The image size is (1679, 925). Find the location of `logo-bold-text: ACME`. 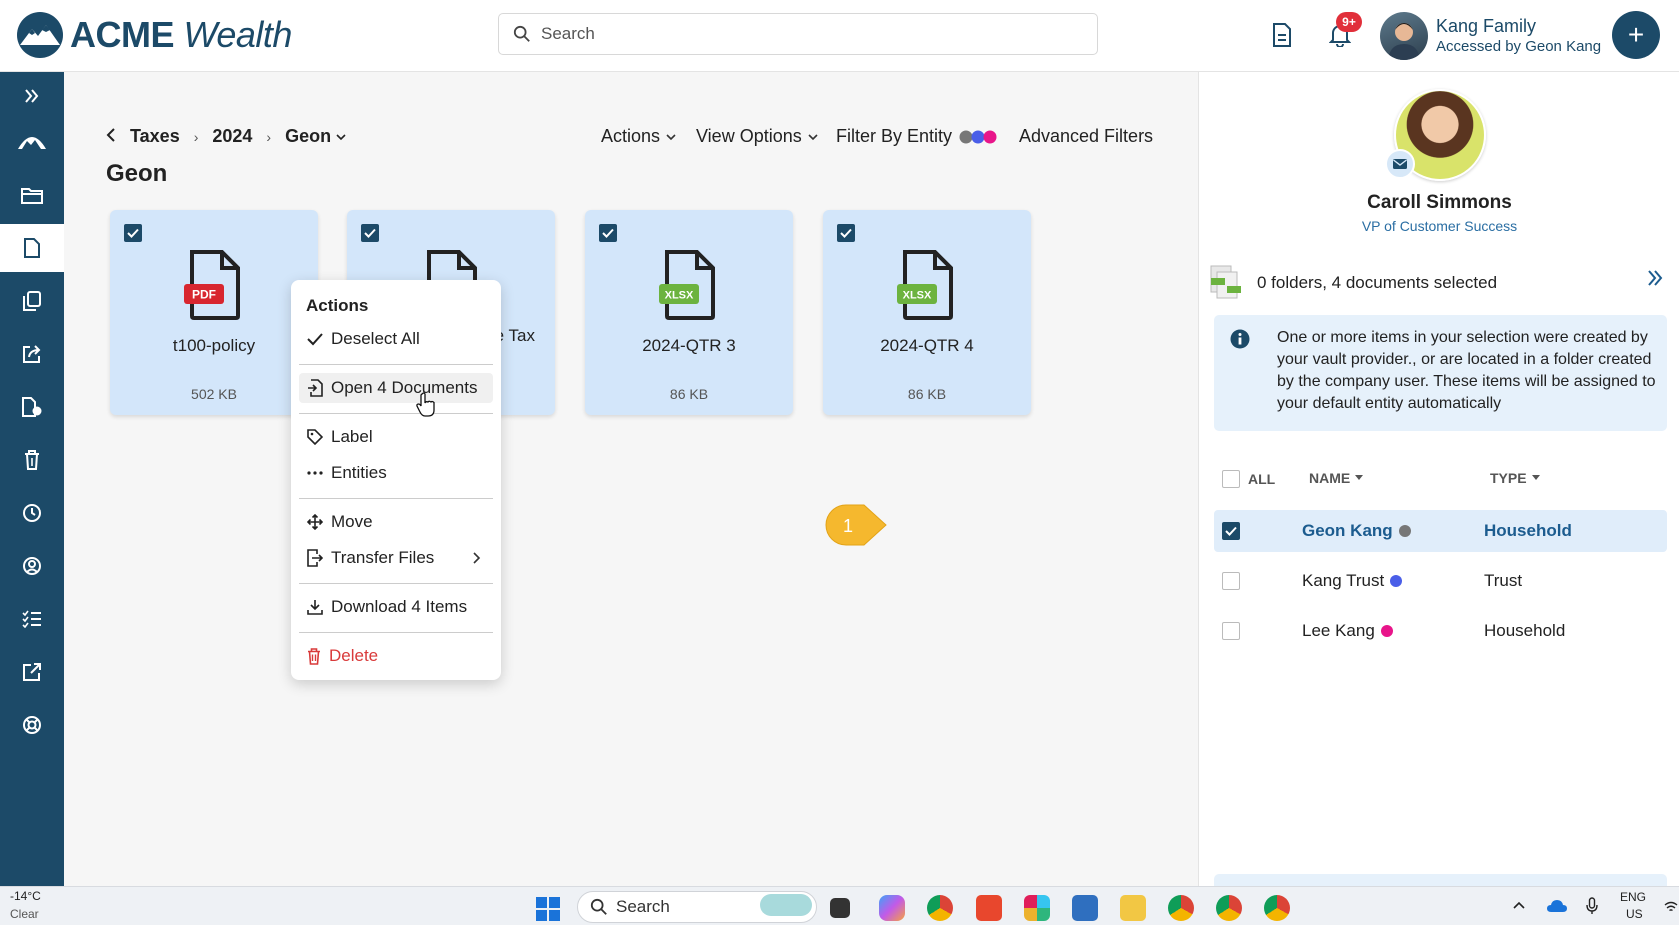

logo-bold-text: ACME is located at coordinates (122, 34).